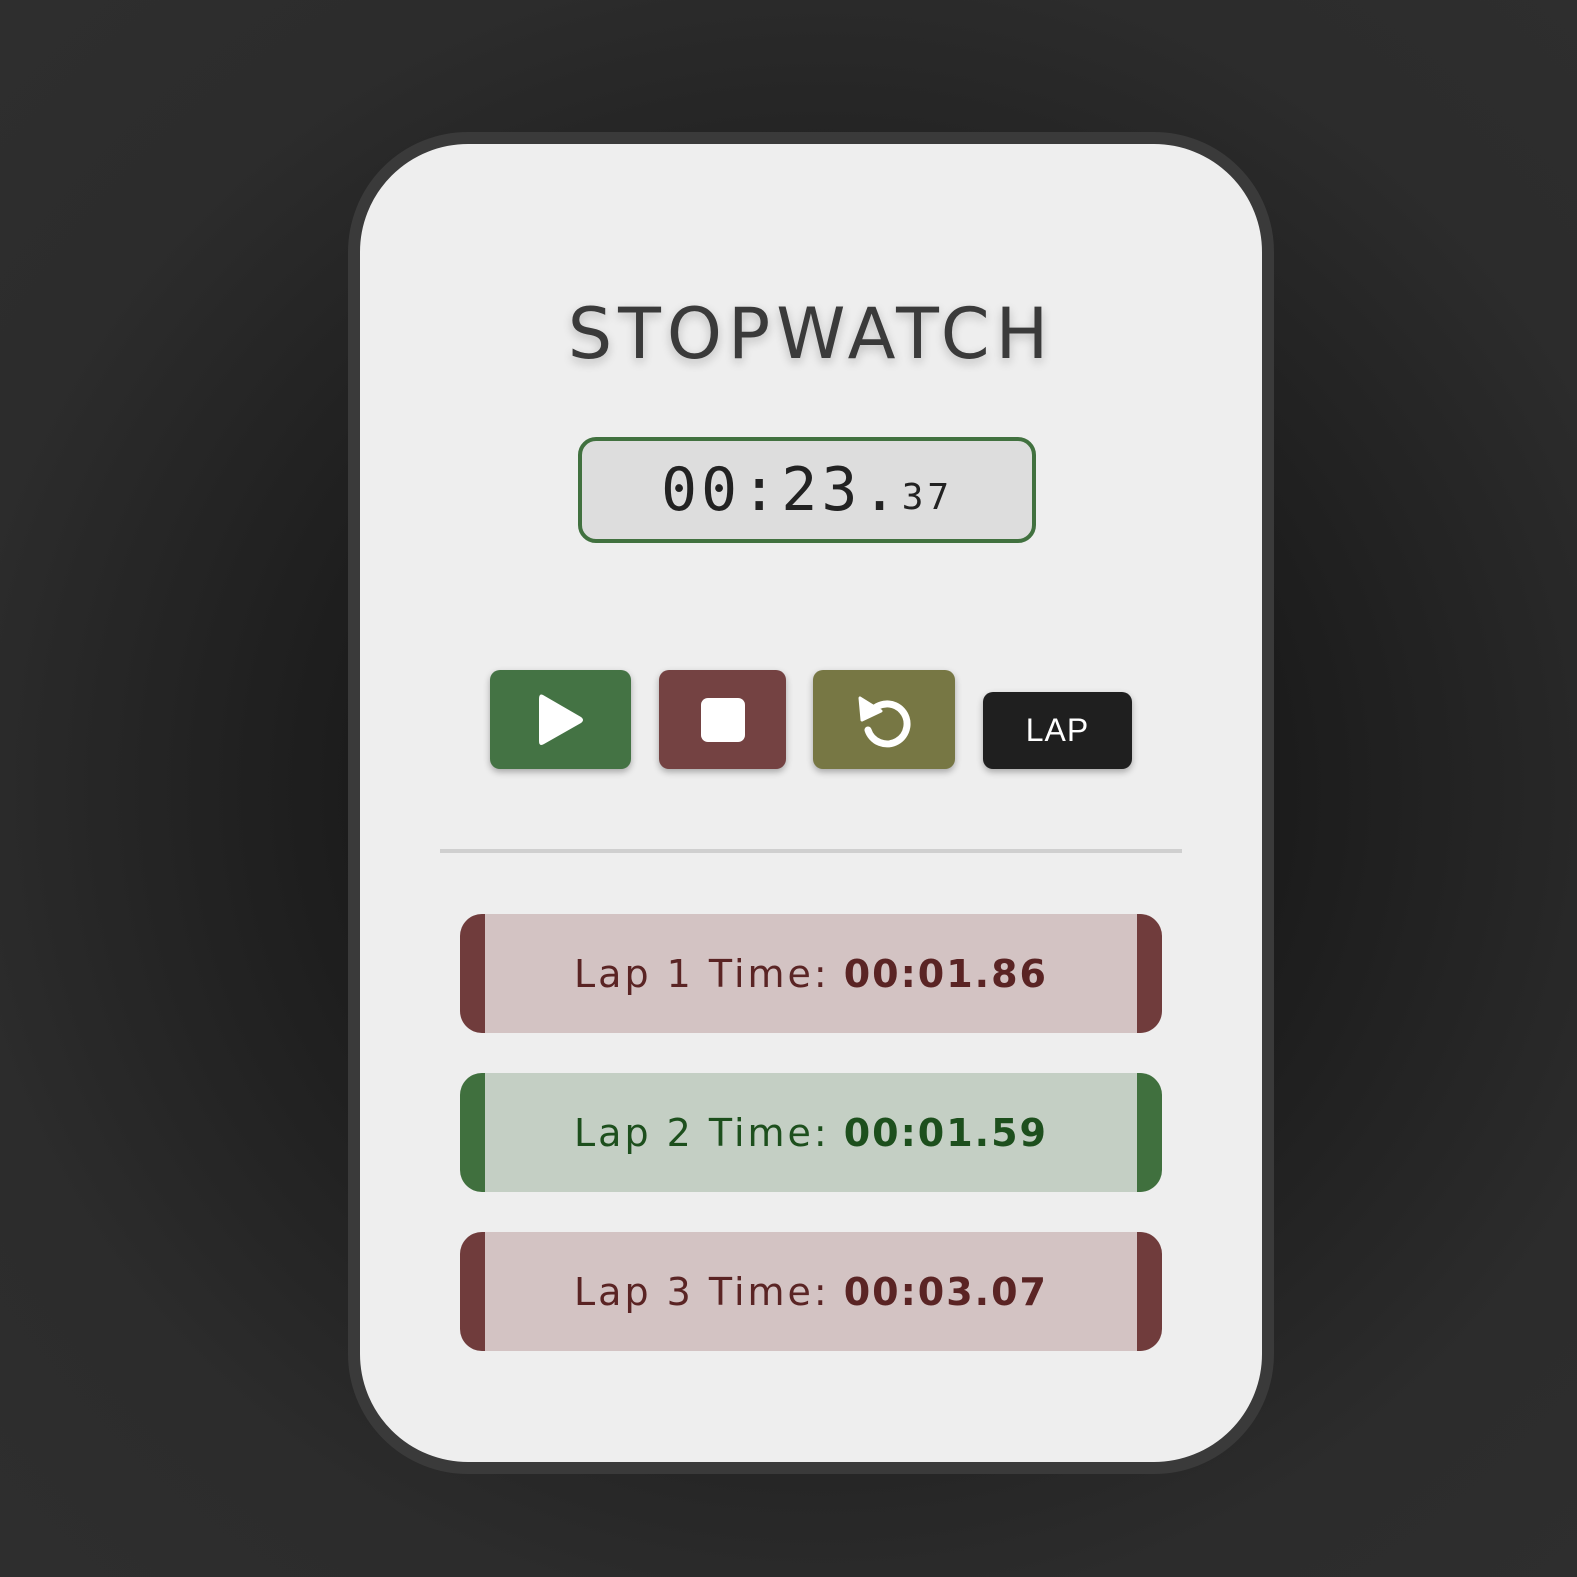  What do you see at coordinates (702, 973) in the screenshot?
I see `lap-label: Lap 1 Time:` at bounding box center [702, 973].